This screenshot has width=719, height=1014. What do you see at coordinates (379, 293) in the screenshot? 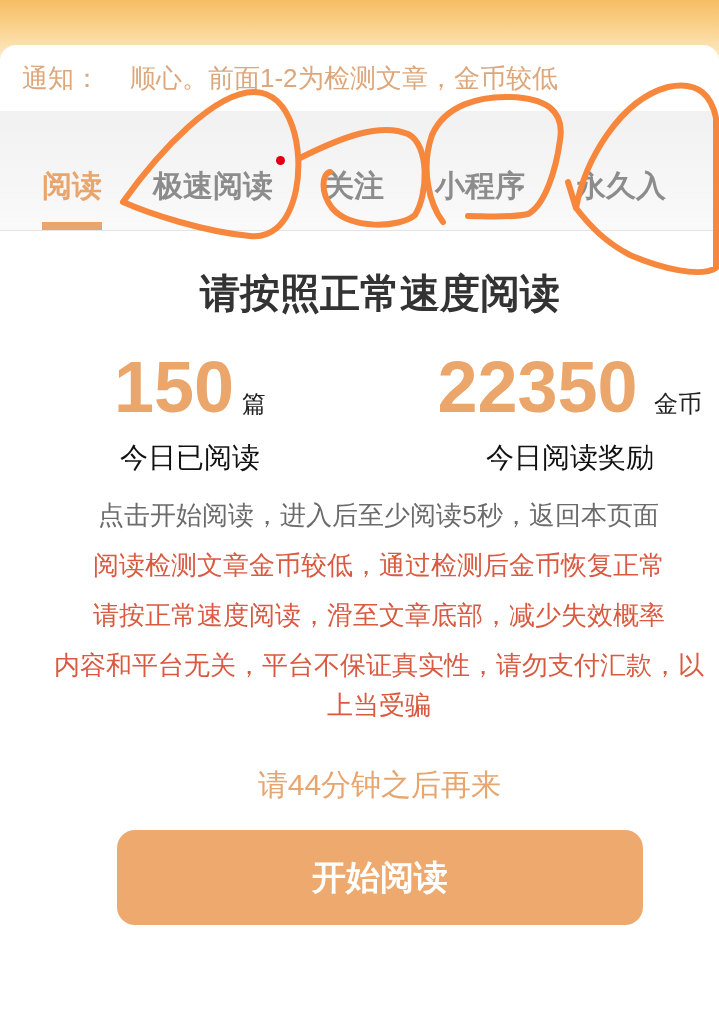
I see `page-title: 请按照正常速度阅读` at bounding box center [379, 293].